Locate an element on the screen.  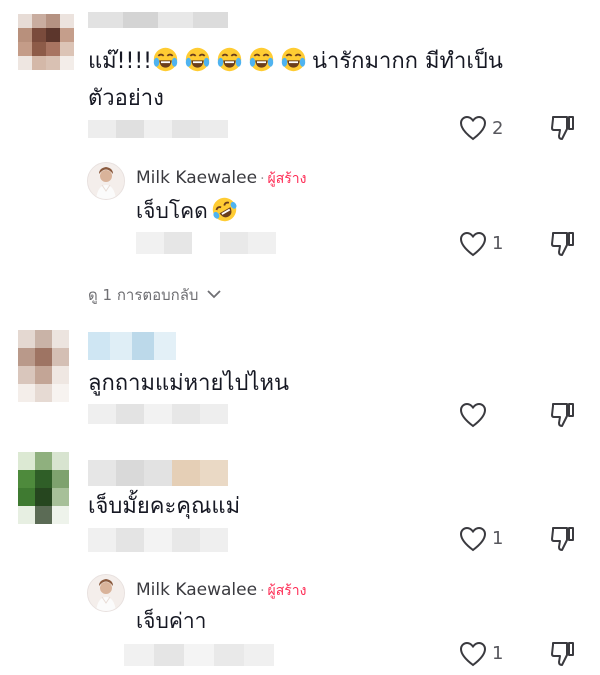
view-replies-label: ดู 1 การตอบกลับ is located at coordinates (143, 295).